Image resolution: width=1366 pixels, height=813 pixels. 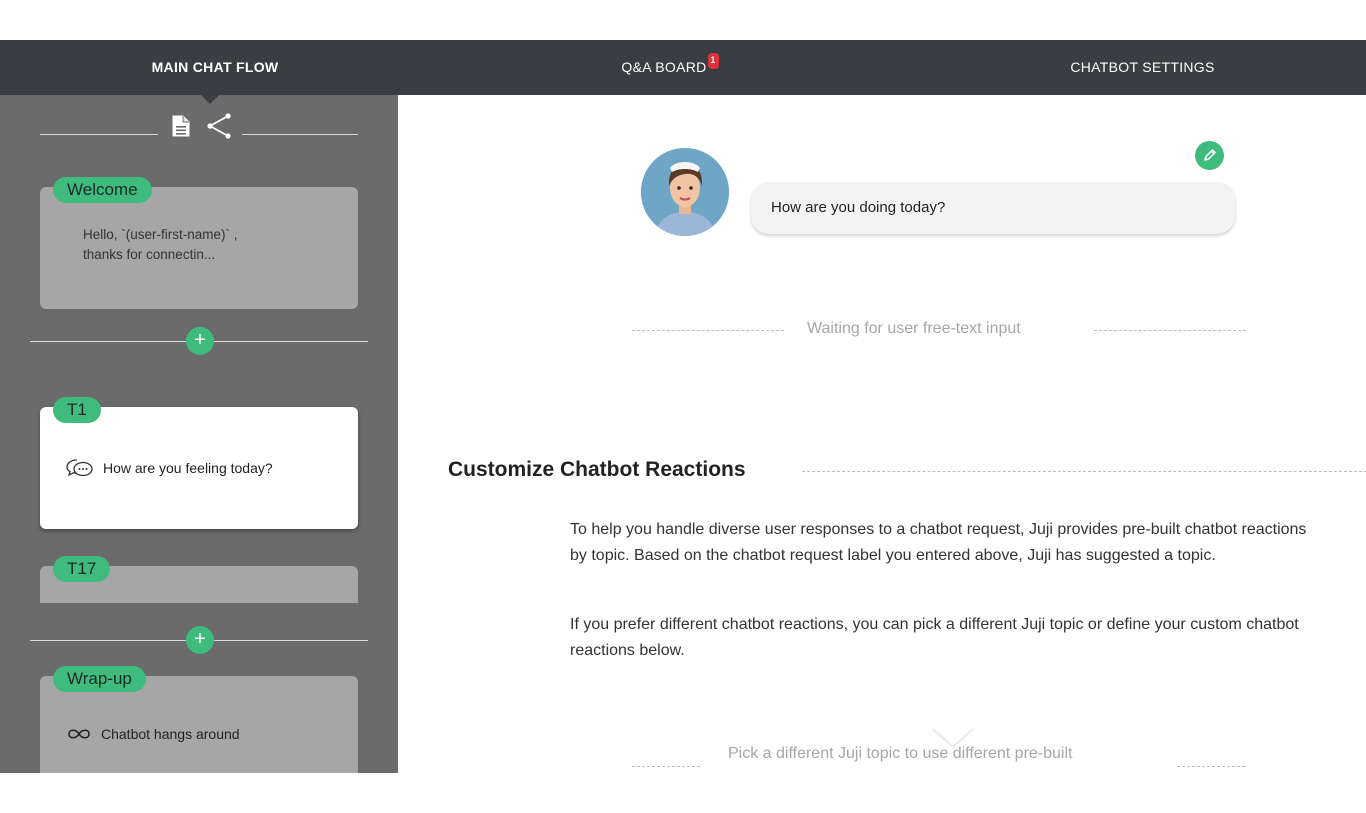 What do you see at coordinates (199, 124) in the screenshot?
I see `sidebar-toolbar` at bounding box center [199, 124].